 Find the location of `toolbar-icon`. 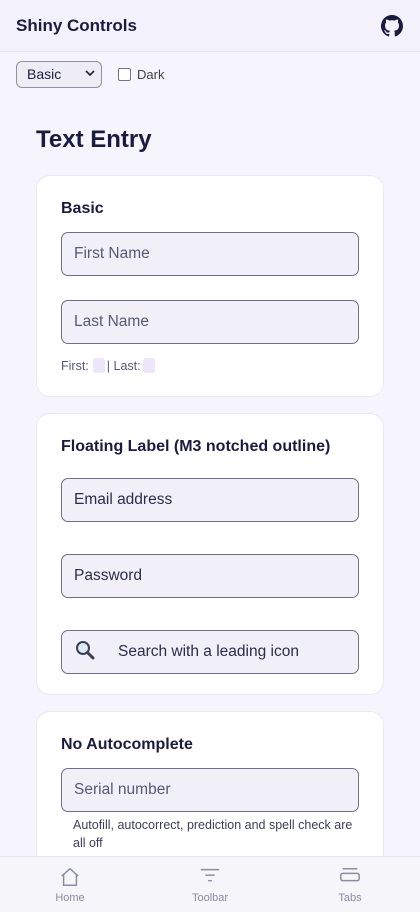

toolbar-icon is located at coordinates (210, 874).